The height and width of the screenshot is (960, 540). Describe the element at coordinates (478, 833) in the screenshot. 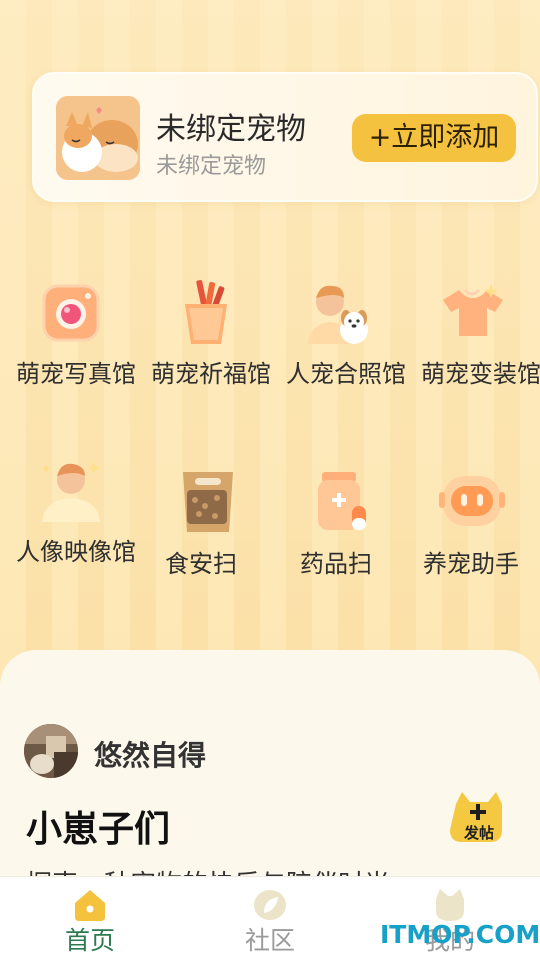

I see `create-post-label: 发帖` at that location.